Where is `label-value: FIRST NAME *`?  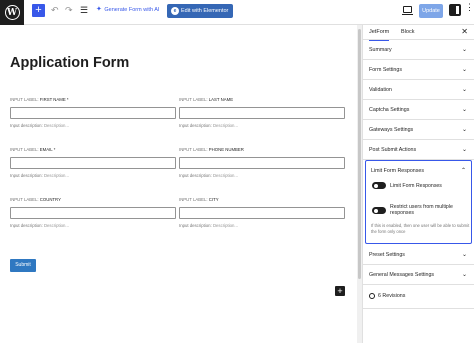 label-value: FIRST NAME * is located at coordinates (54, 99).